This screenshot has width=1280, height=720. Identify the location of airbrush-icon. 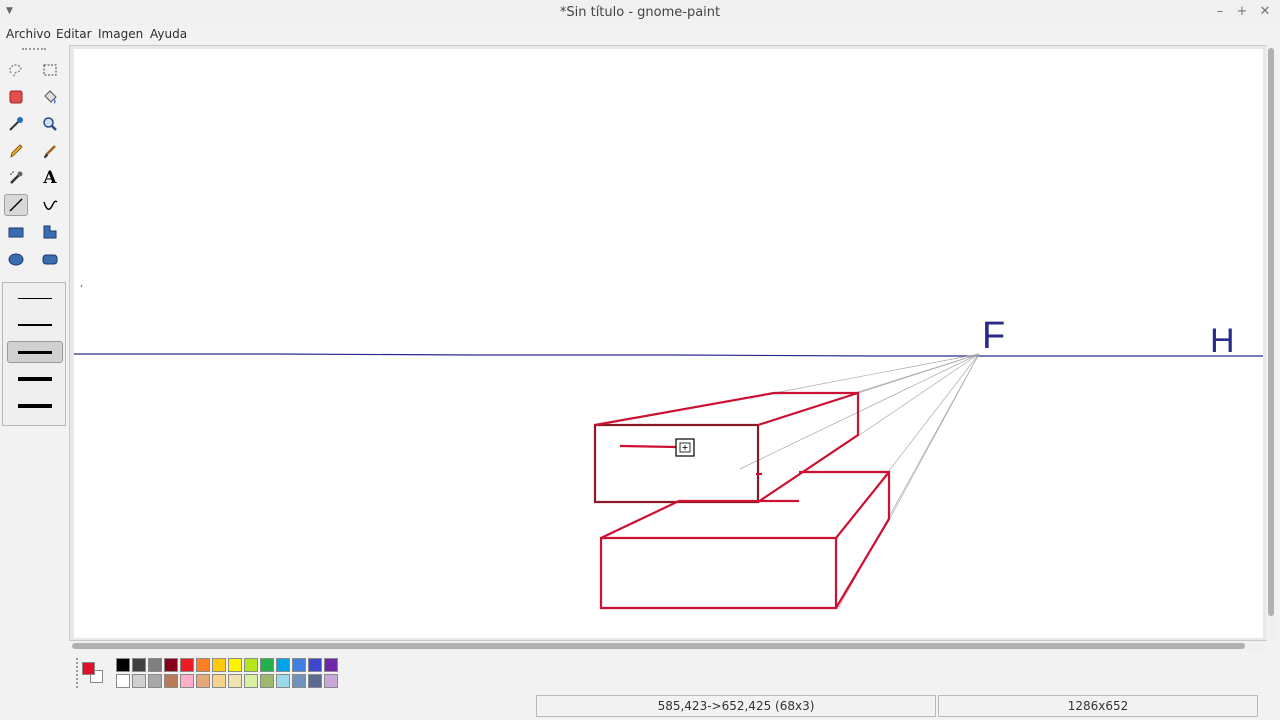
(16, 178).